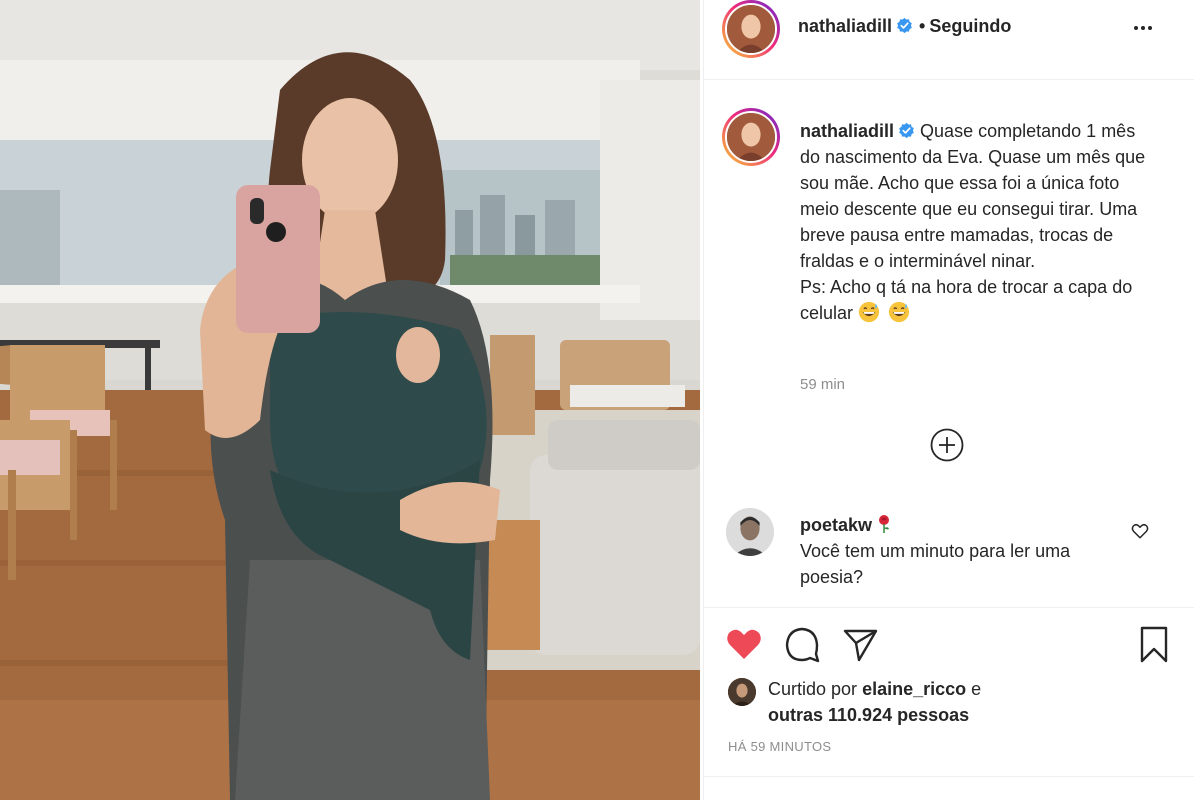 This screenshot has width=1200, height=800. What do you see at coordinates (847, 131) in the screenshot?
I see `caption-username: nathaliadill` at bounding box center [847, 131].